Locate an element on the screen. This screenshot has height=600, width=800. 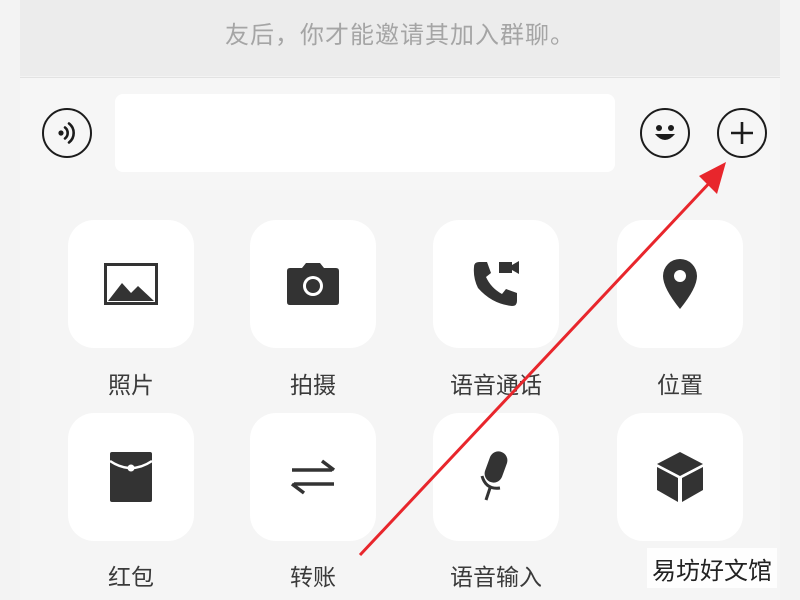
camera-button is located at coordinates (313, 284).